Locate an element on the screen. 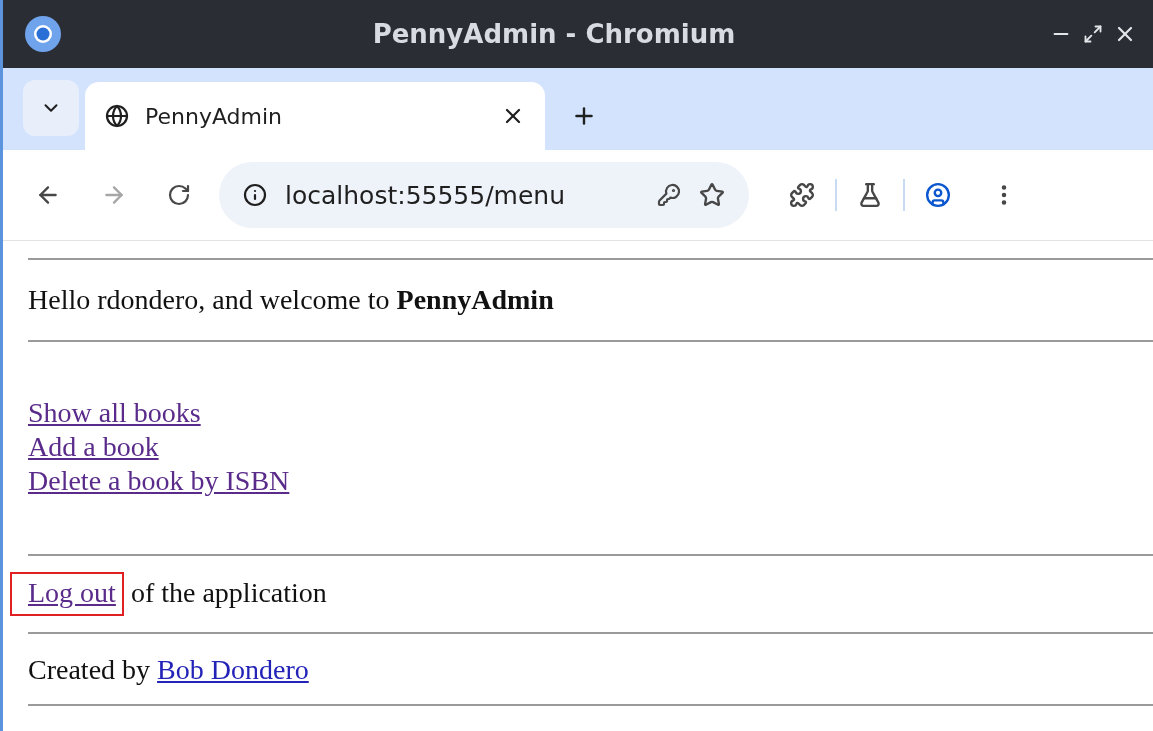  profile-icon is located at coordinates (938, 195).